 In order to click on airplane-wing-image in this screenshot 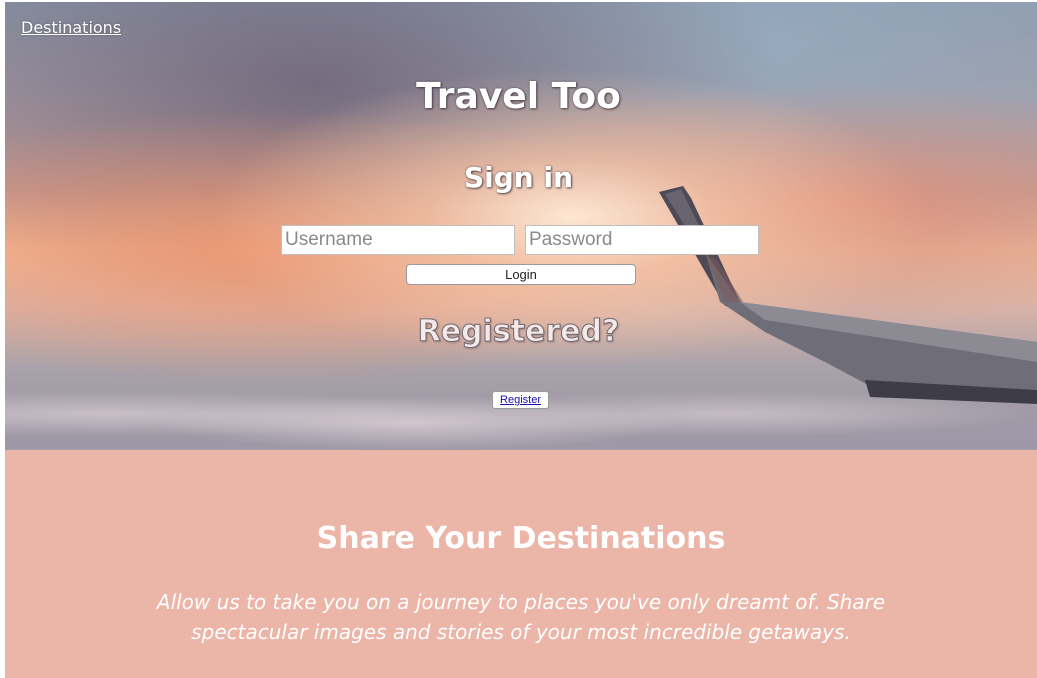, I will do `click(848, 295)`.